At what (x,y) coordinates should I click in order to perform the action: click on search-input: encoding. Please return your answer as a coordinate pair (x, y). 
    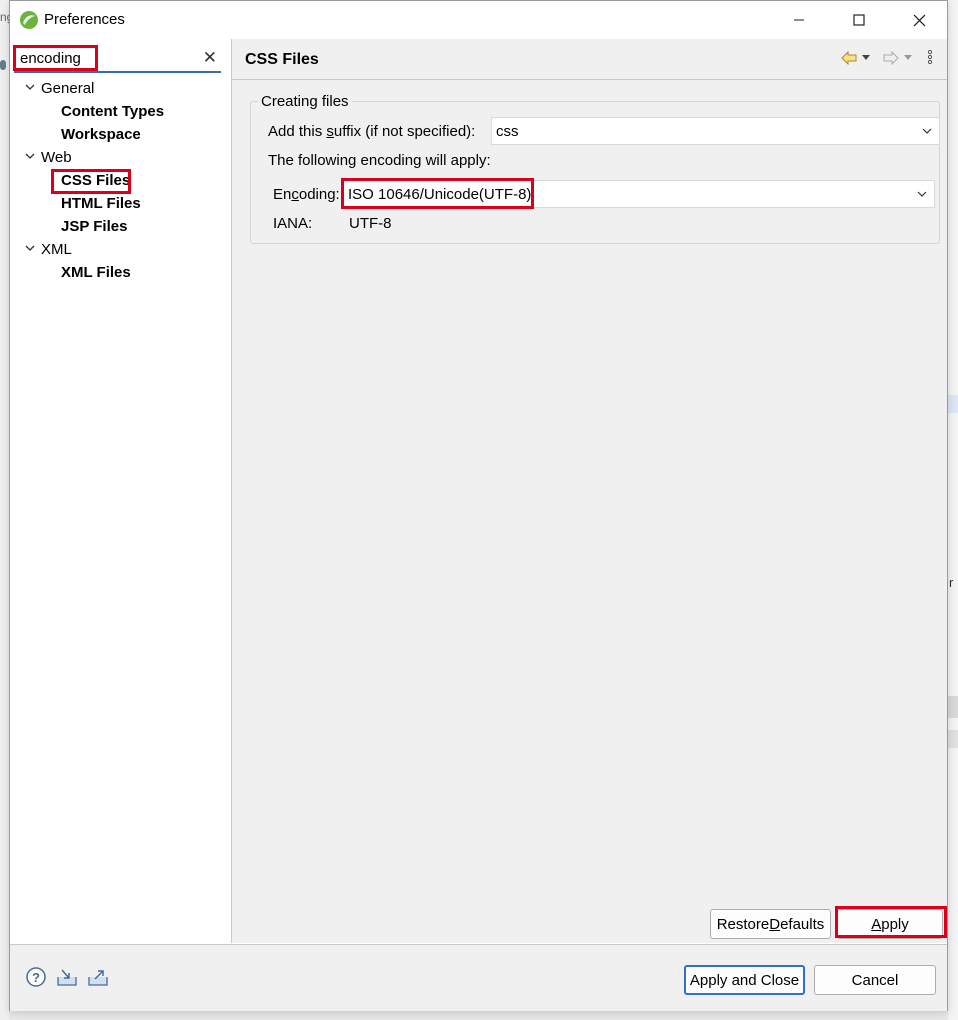
    Looking at the image, I should click on (50, 58).